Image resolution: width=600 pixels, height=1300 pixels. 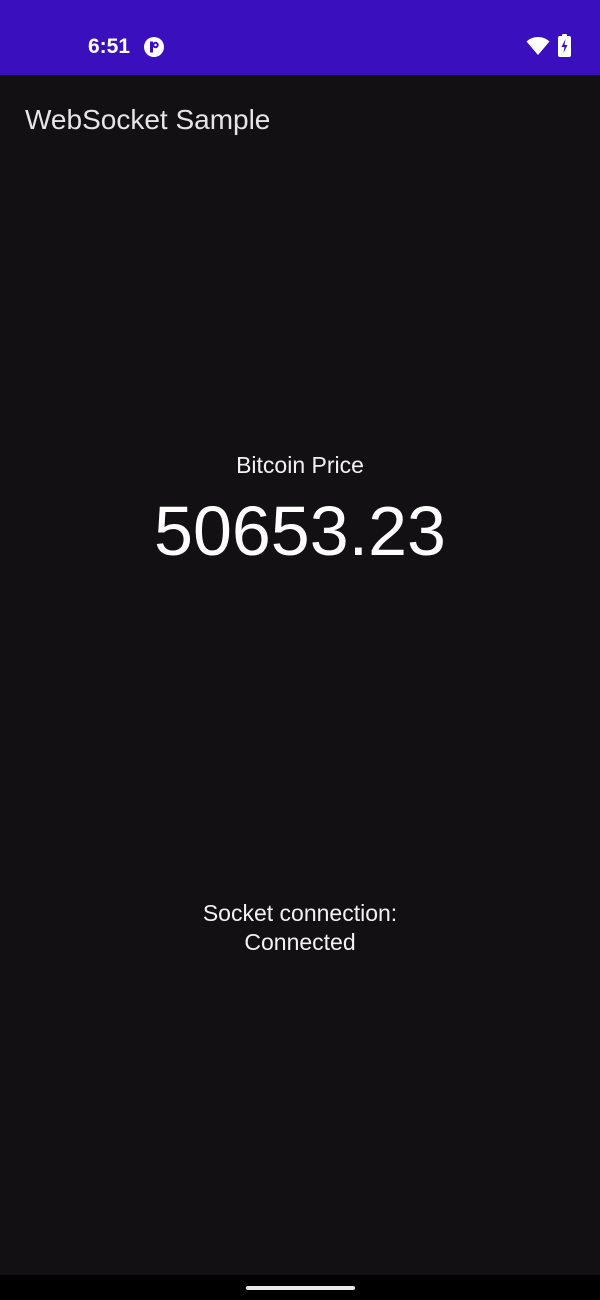 I want to click on battery-charging-icon, so click(x=564, y=45).